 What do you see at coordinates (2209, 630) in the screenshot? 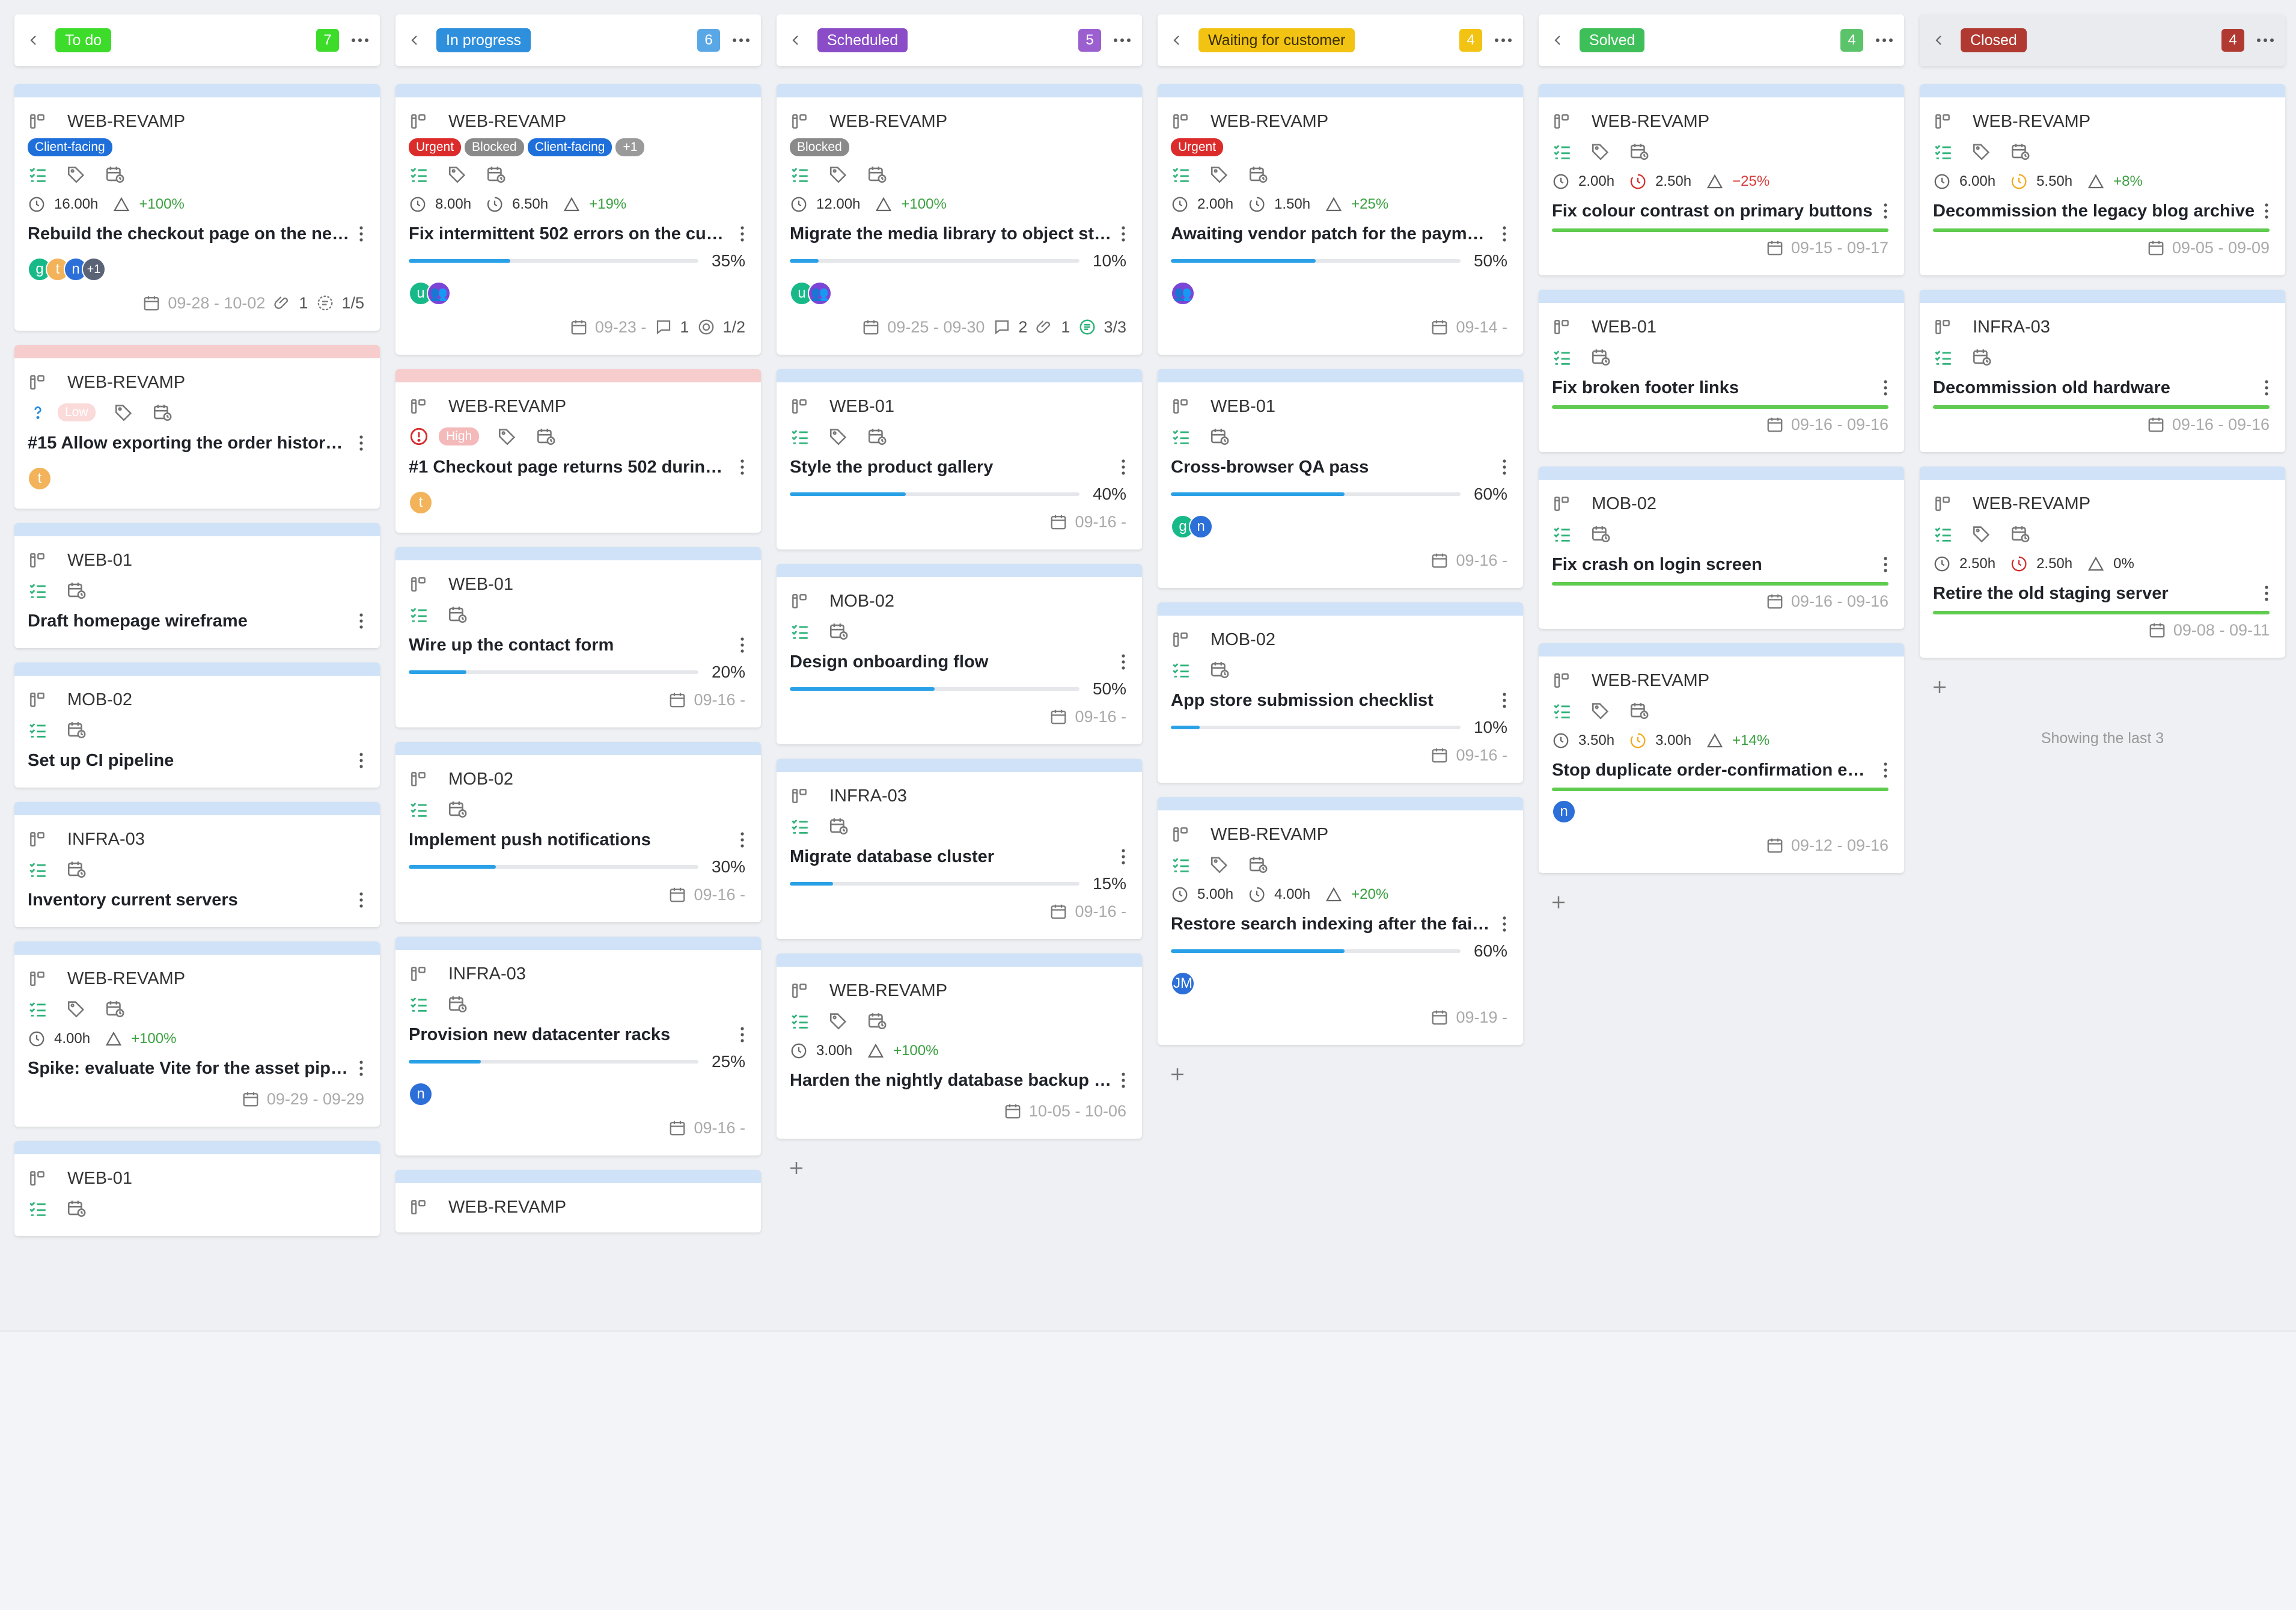
I see `due-date: 09-08 - 09-11` at bounding box center [2209, 630].